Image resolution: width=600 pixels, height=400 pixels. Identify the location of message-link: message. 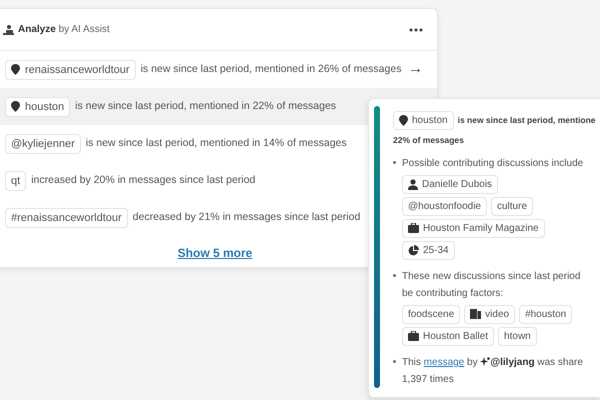
(444, 362).